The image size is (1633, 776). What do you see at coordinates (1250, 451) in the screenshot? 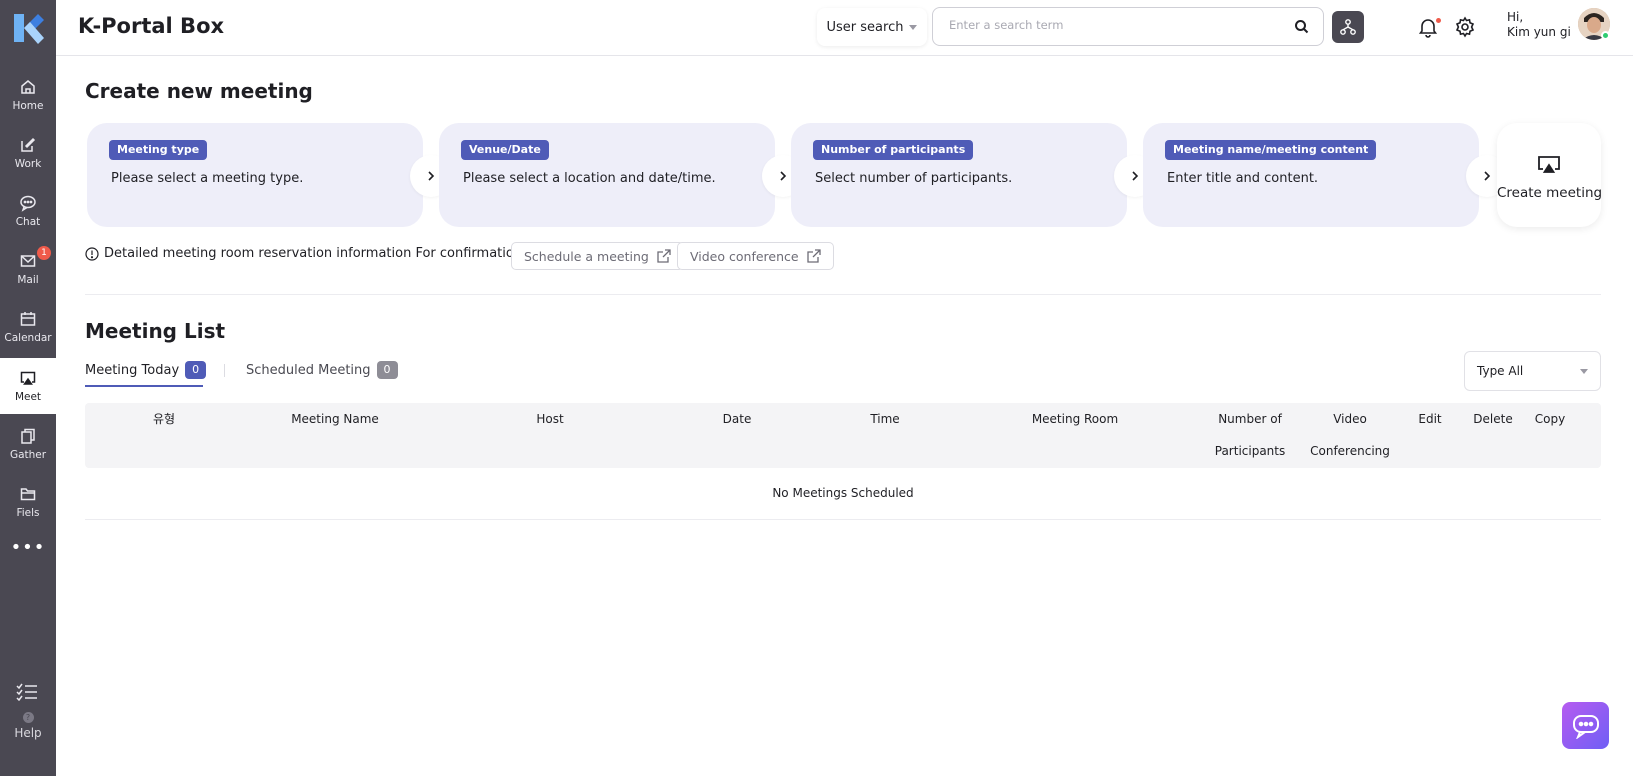
I see `column-header-participants-line2: Participants` at bounding box center [1250, 451].